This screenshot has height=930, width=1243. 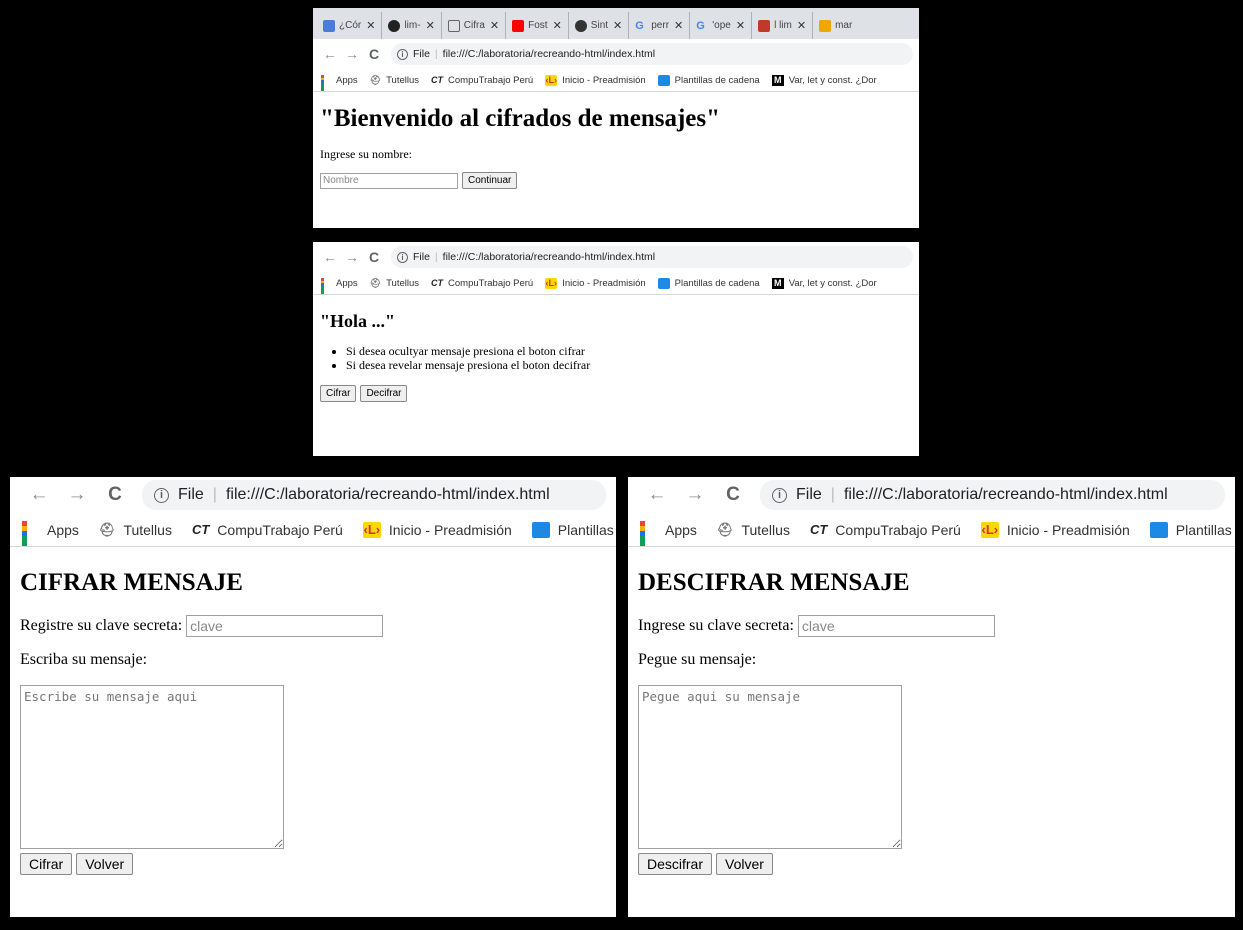 What do you see at coordinates (697, 659) in the screenshot?
I see `message-label: Pegue su mensaje:` at bounding box center [697, 659].